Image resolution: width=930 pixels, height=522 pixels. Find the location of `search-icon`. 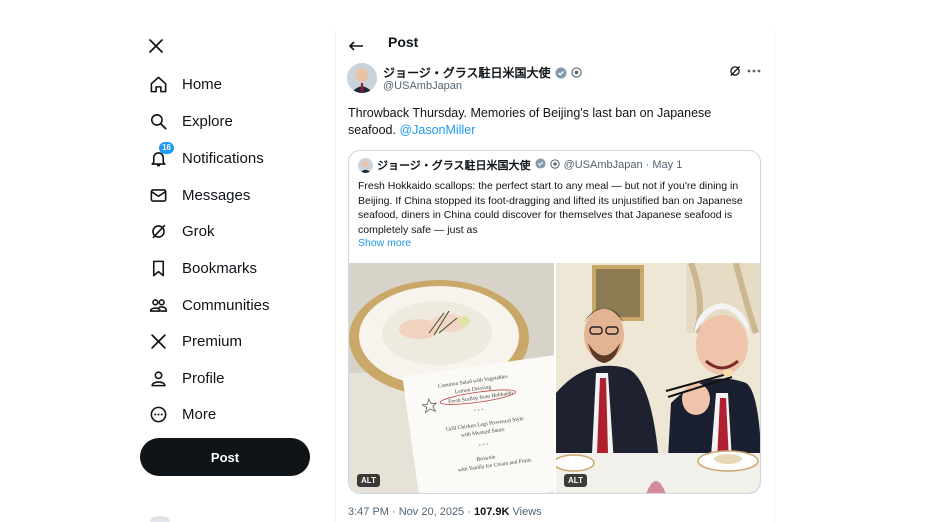

search-icon is located at coordinates (158, 121).